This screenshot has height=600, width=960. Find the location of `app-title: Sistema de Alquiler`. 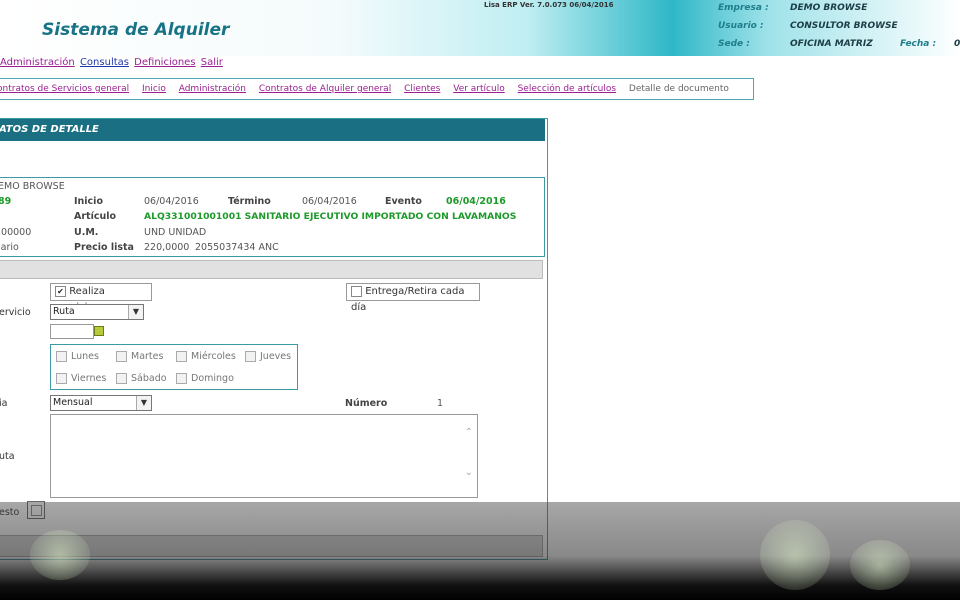

app-title: Sistema de Alquiler is located at coordinates (136, 30).